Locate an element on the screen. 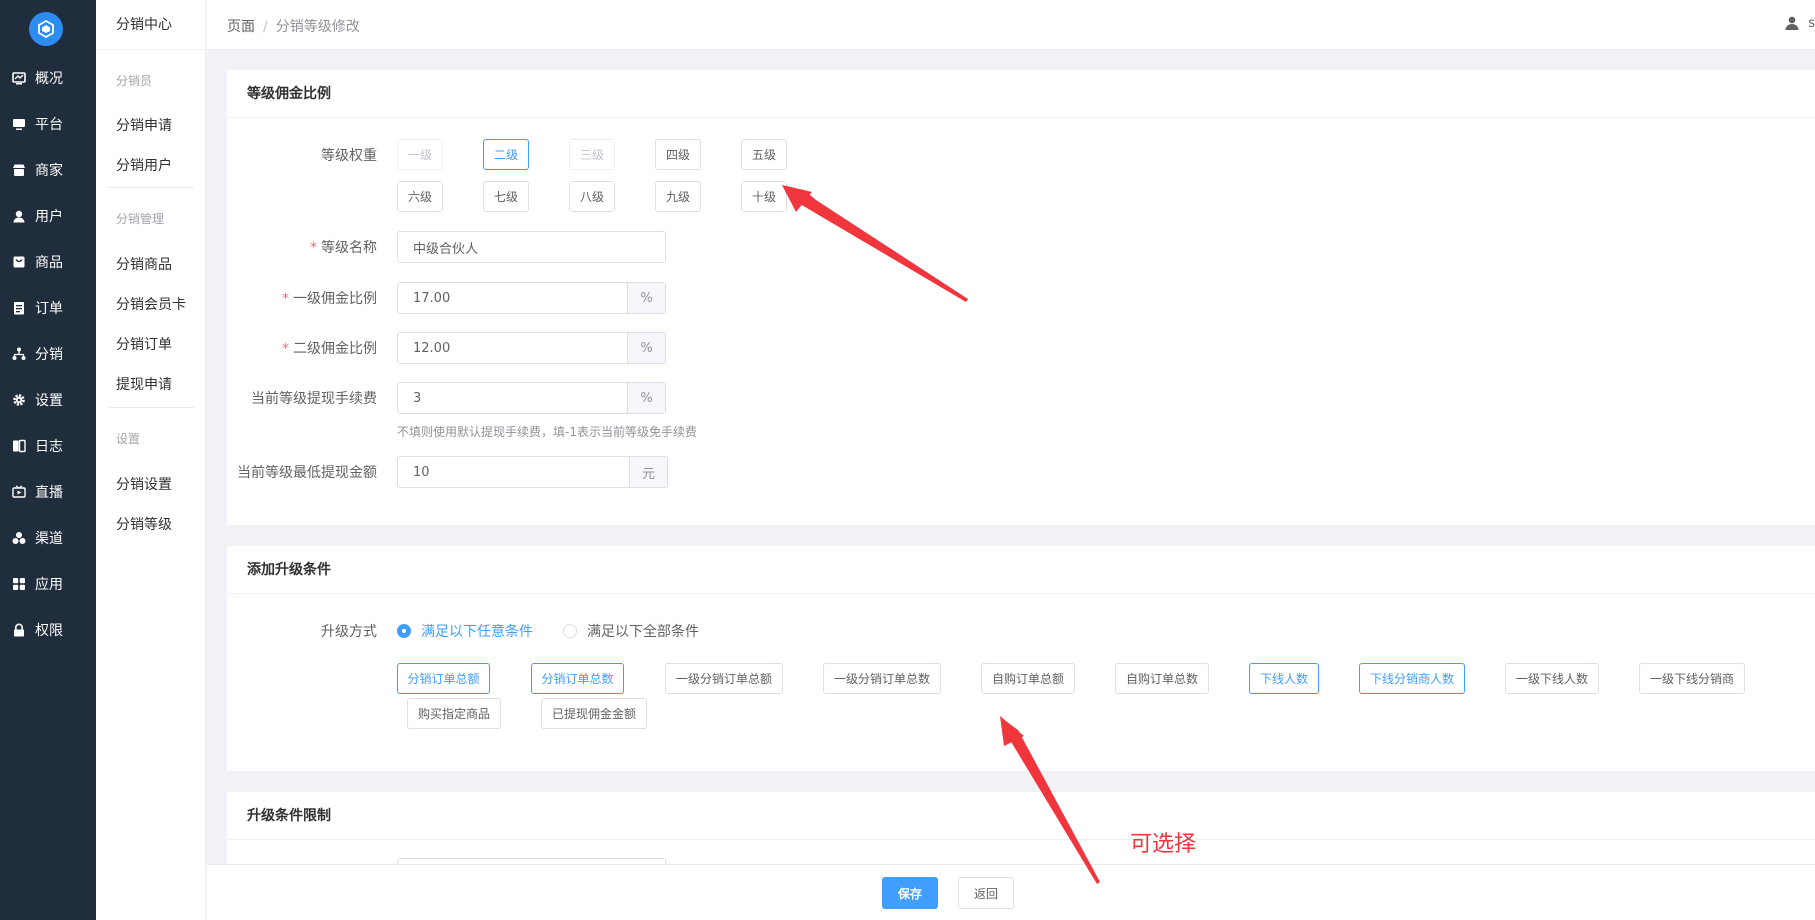 The image size is (1815, 920). footer-bar: 保存 返回 is located at coordinates (1011, 892).